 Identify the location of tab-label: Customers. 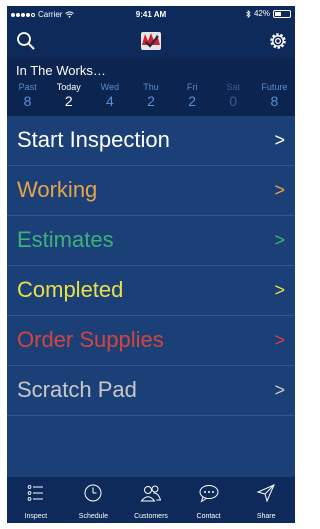
(151, 516).